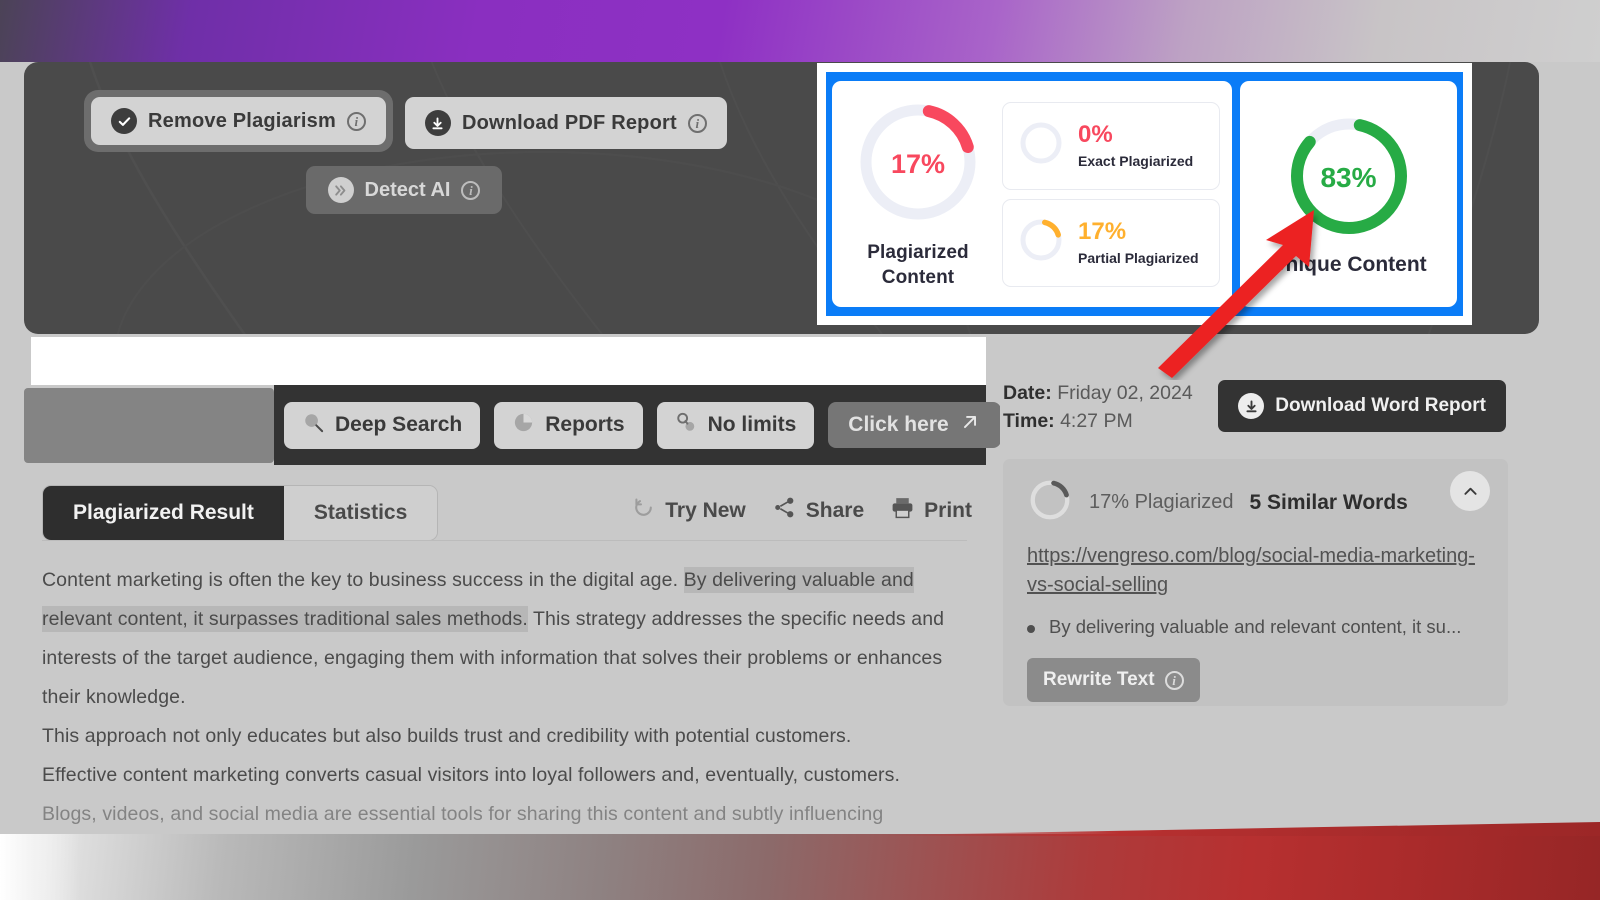  Describe the element at coordinates (1470, 491) in the screenshot. I see `chevron-up-icon` at that location.